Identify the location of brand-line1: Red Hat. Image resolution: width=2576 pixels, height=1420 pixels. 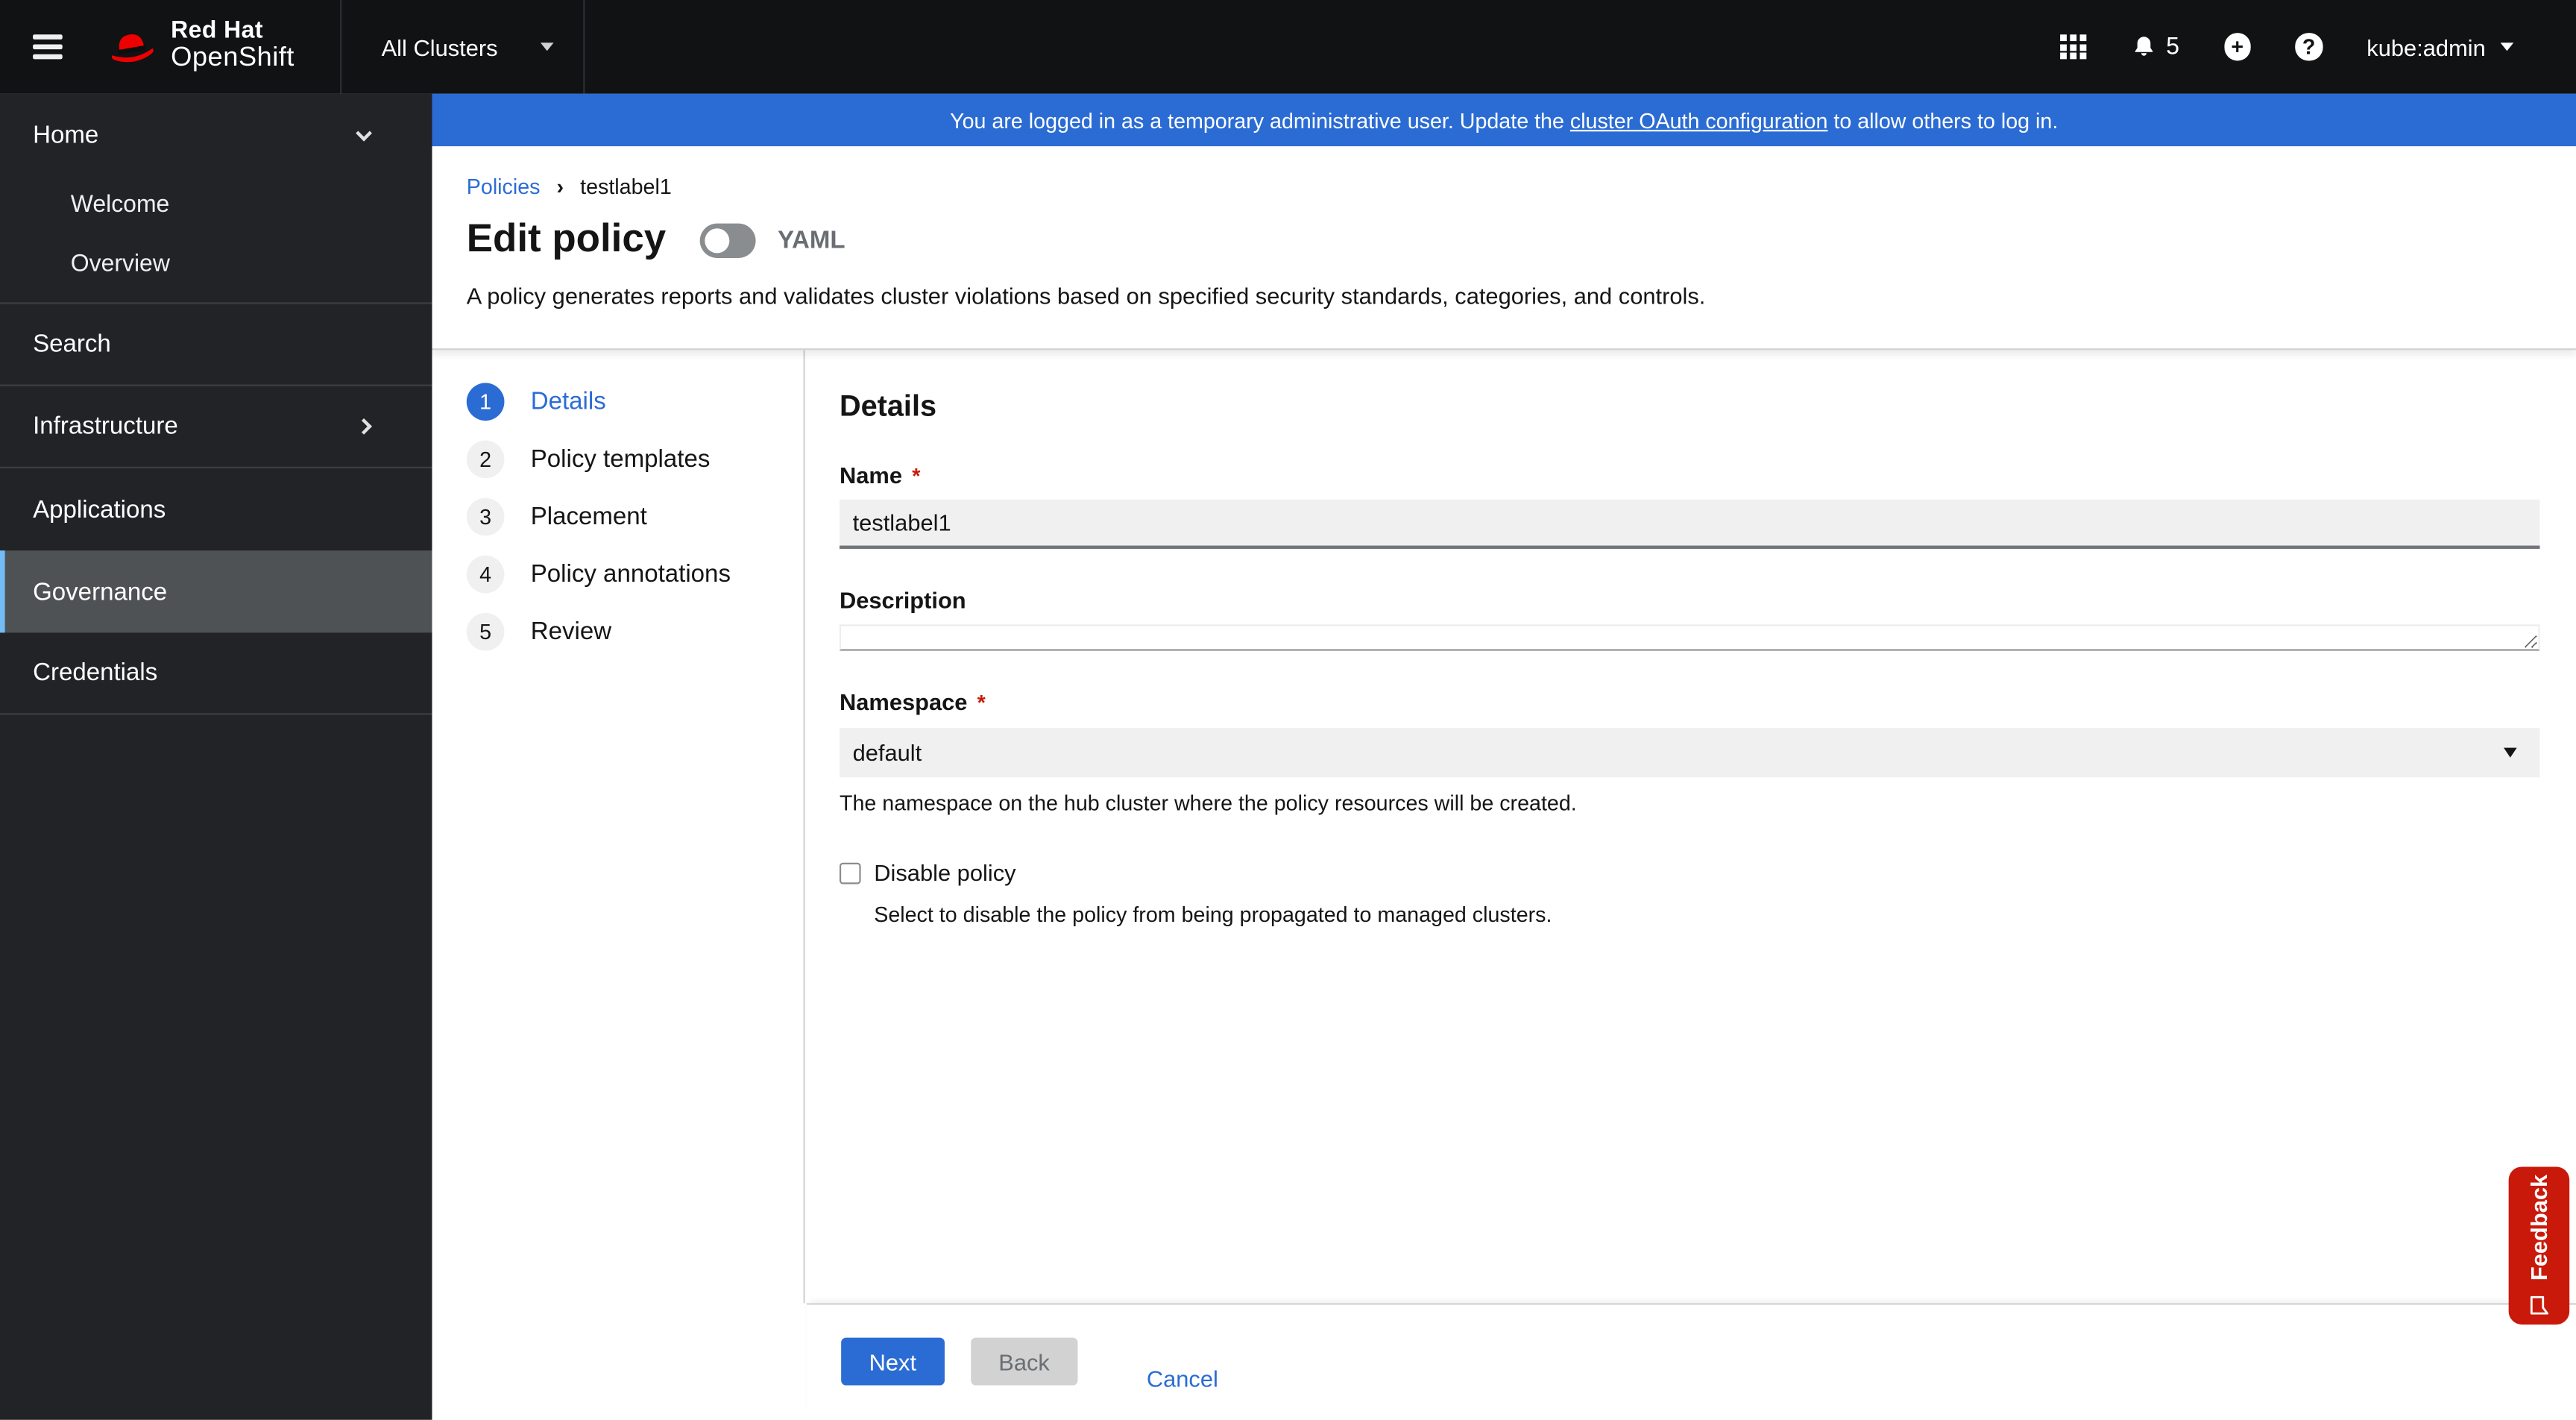
(217, 32).